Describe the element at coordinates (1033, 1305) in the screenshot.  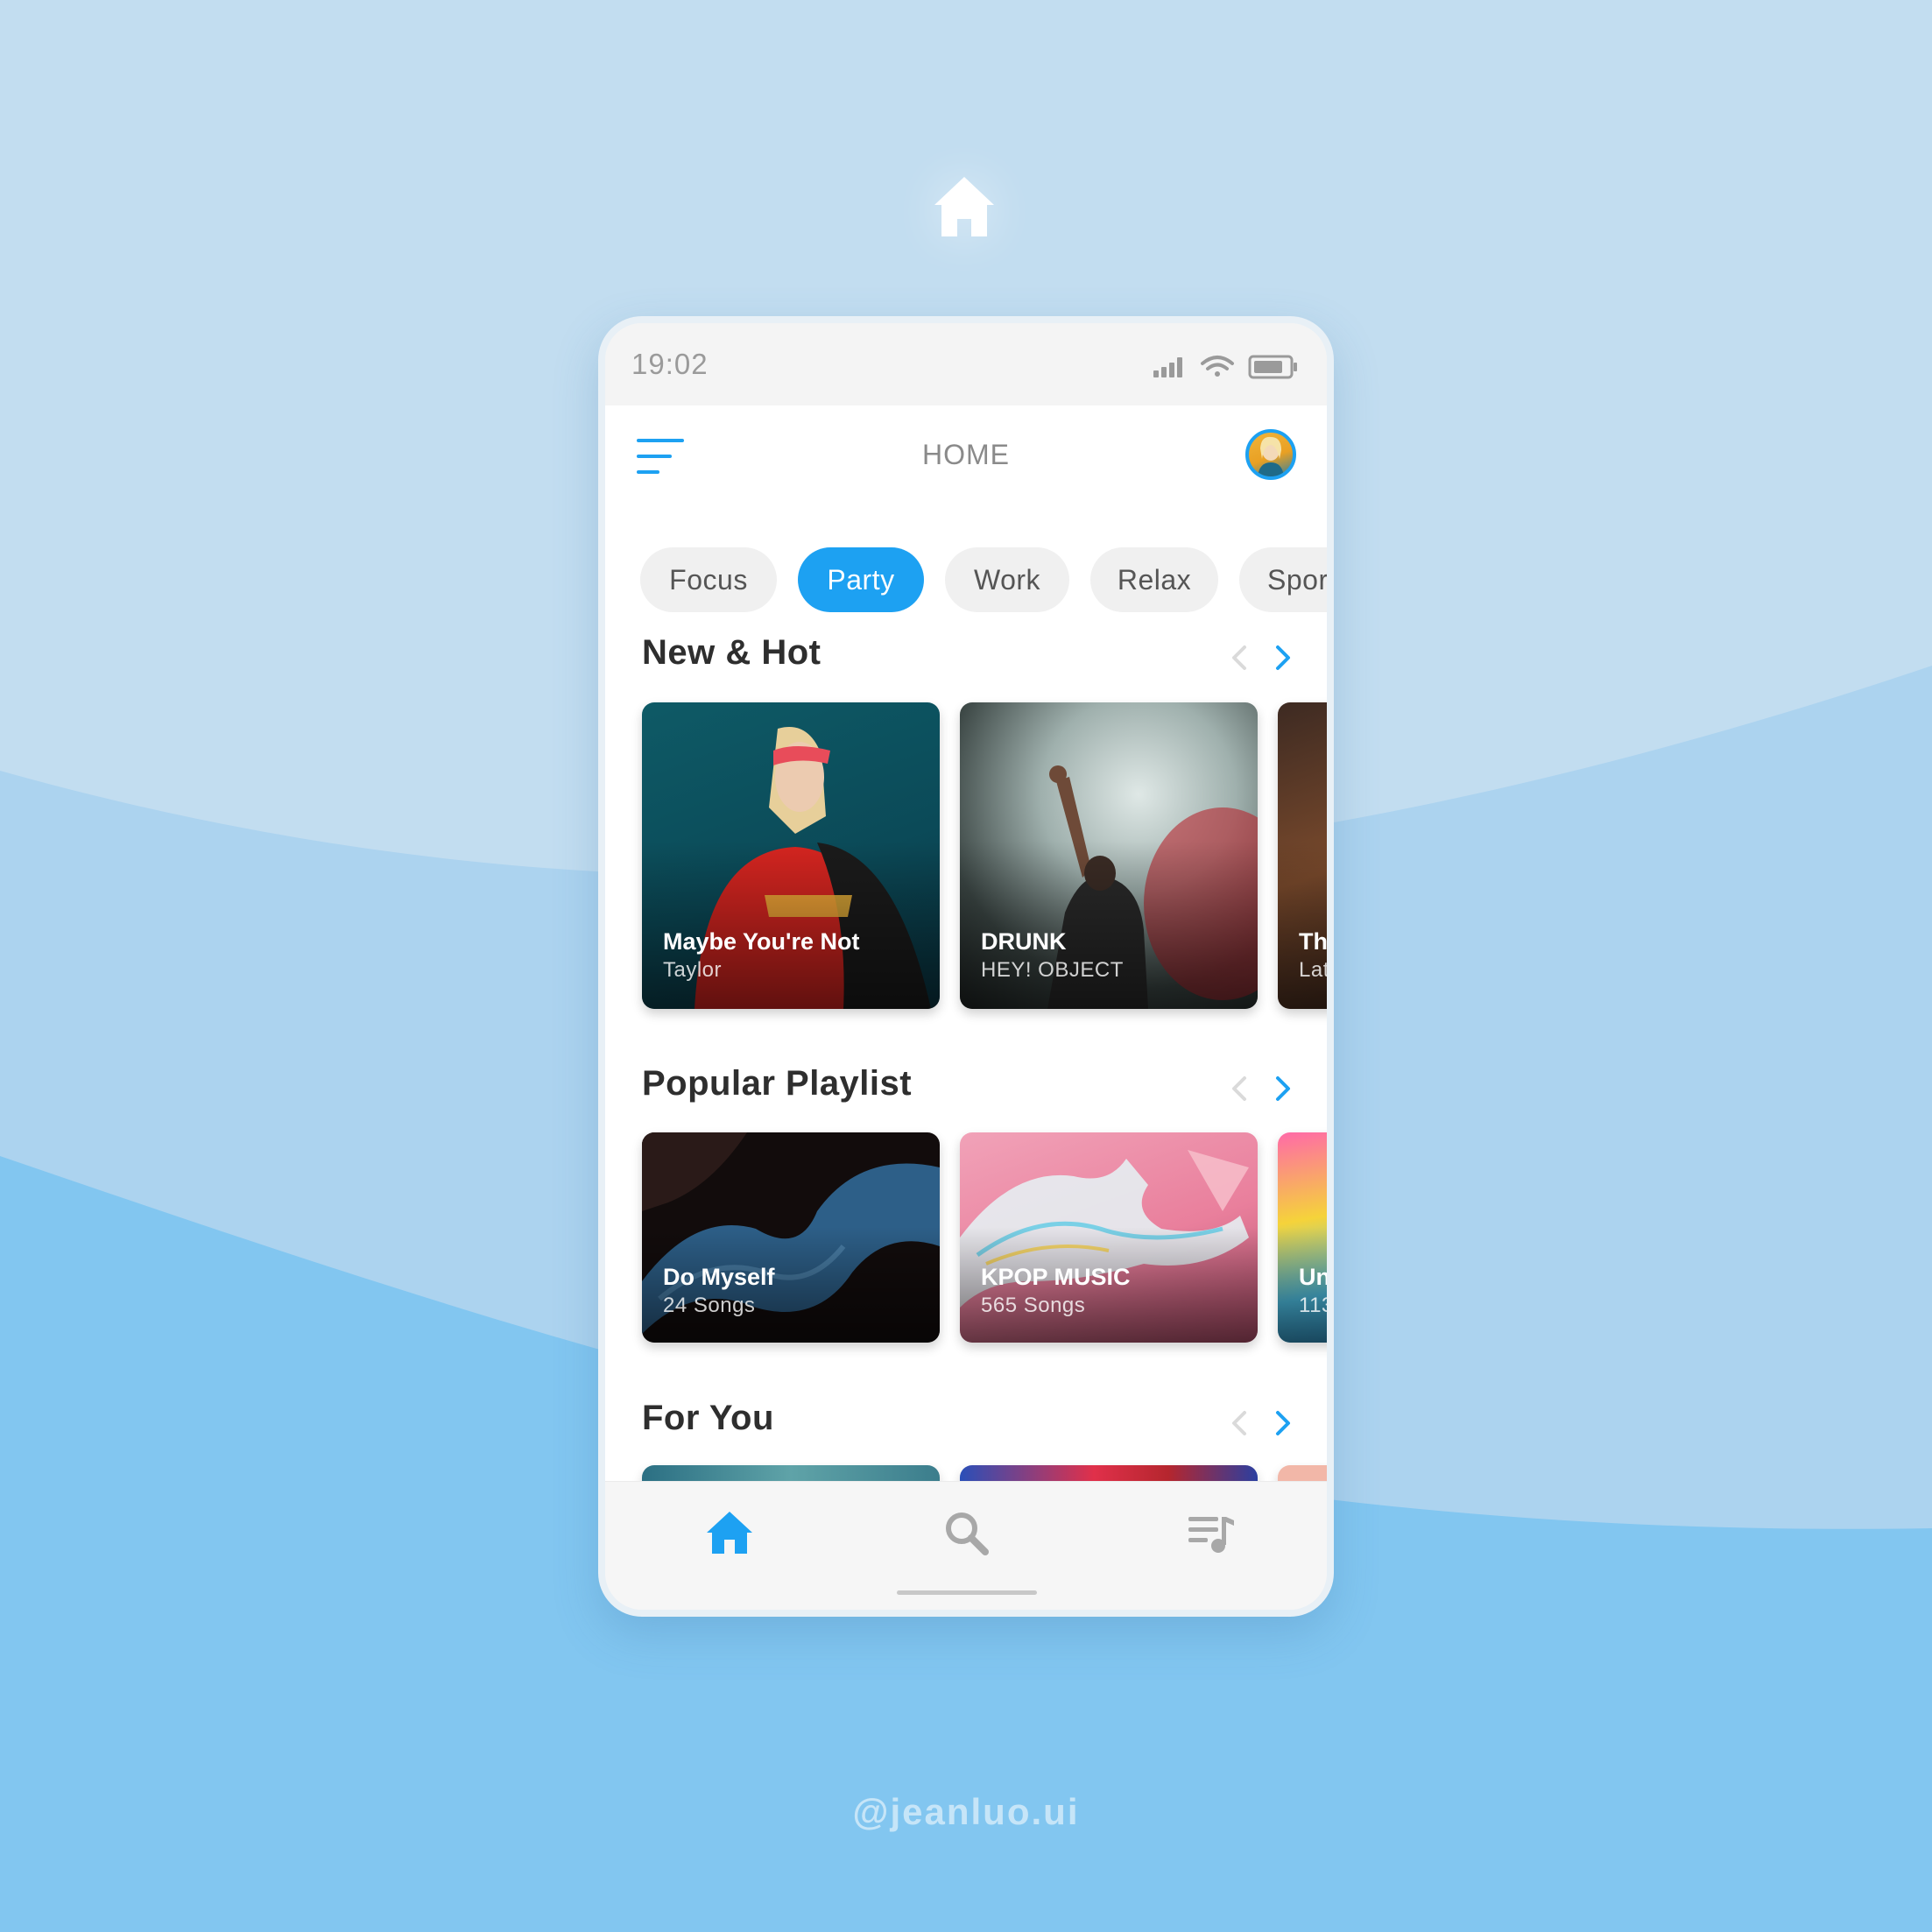
I see `card-subtitle: 565 Songs` at that location.